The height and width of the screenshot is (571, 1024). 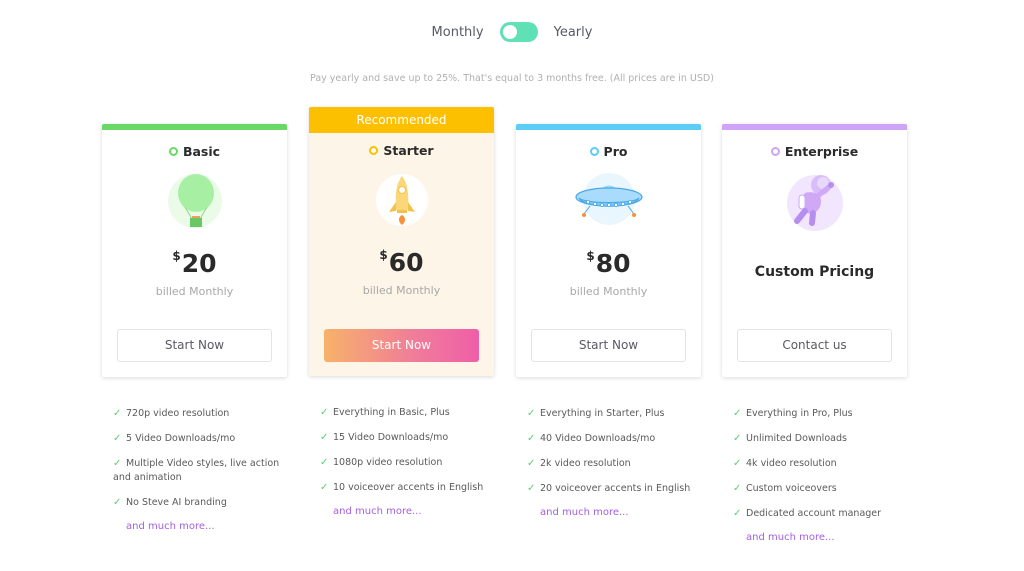 What do you see at coordinates (793, 413) in the screenshot?
I see `feature-item: ✓ Everything in Pro, Plus` at bounding box center [793, 413].